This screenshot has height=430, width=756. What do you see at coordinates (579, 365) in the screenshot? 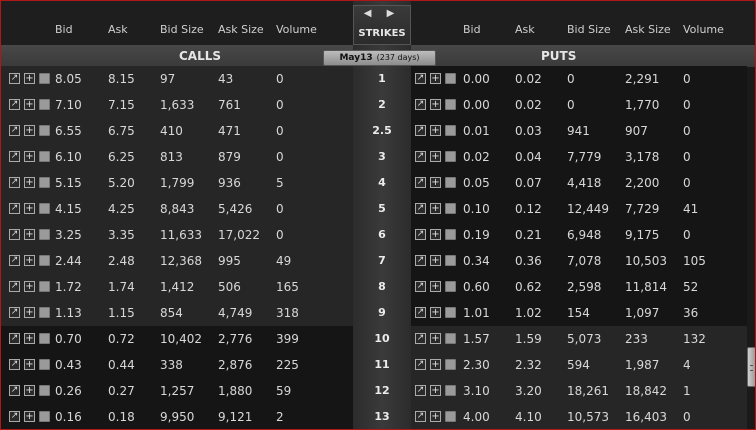
I see `put-row: ↗ +2.30 2.32 594 1,987 4` at bounding box center [579, 365].